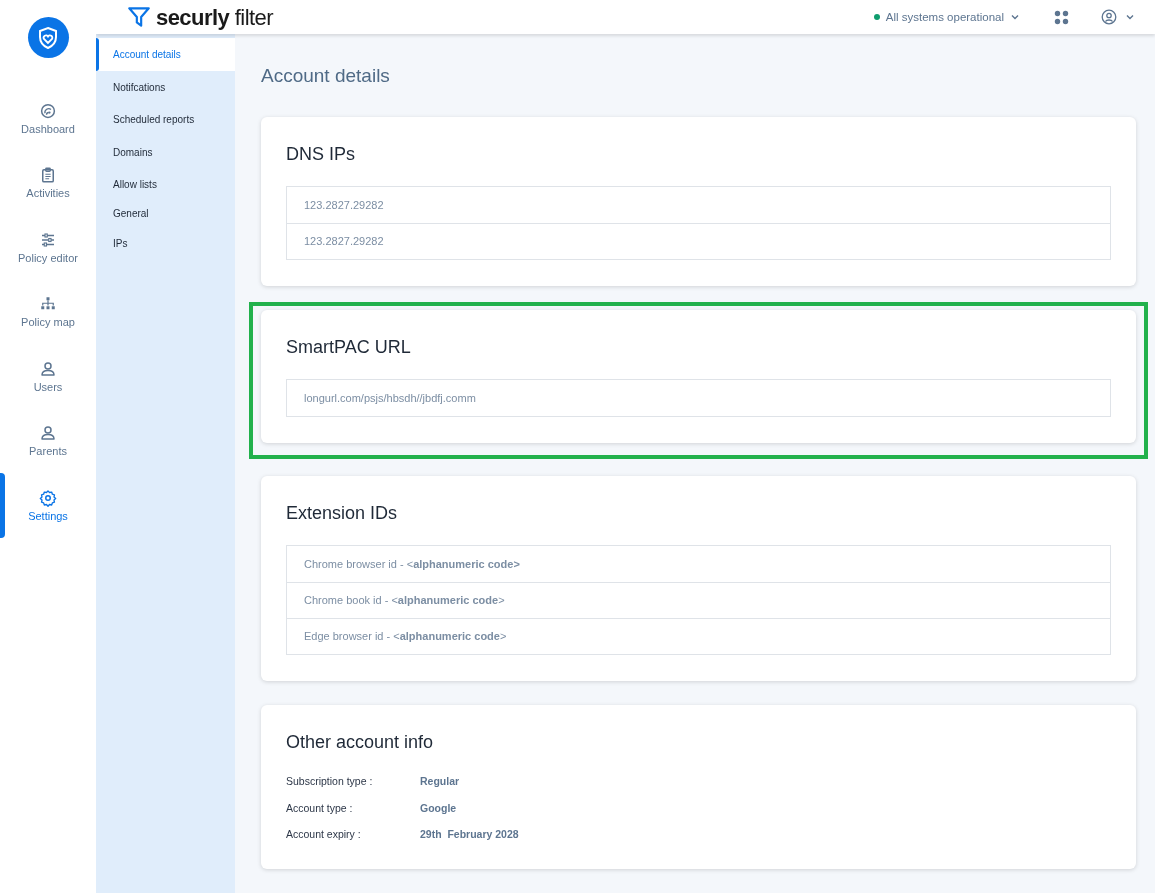 The width and height of the screenshot is (1155, 893). Describe the element at coordinates (698, 635) in the screenshot. I see `list-row: Edge browser id - <alphanumeric code>` at that location.